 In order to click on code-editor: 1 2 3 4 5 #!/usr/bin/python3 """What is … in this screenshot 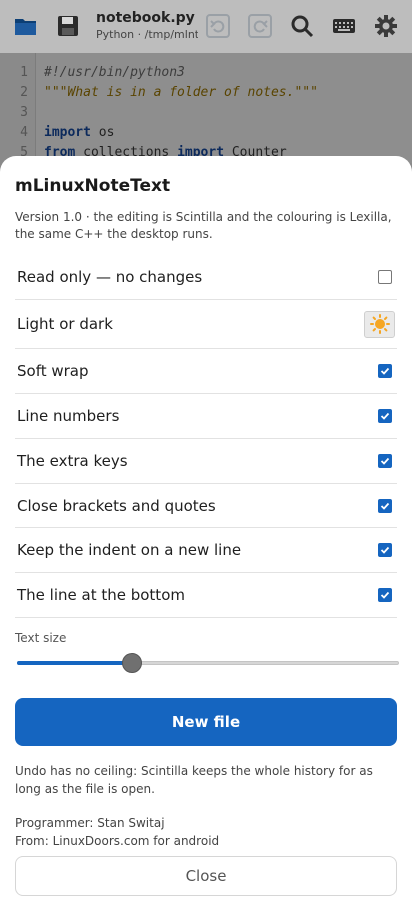, I will do `click(206, 108)`.